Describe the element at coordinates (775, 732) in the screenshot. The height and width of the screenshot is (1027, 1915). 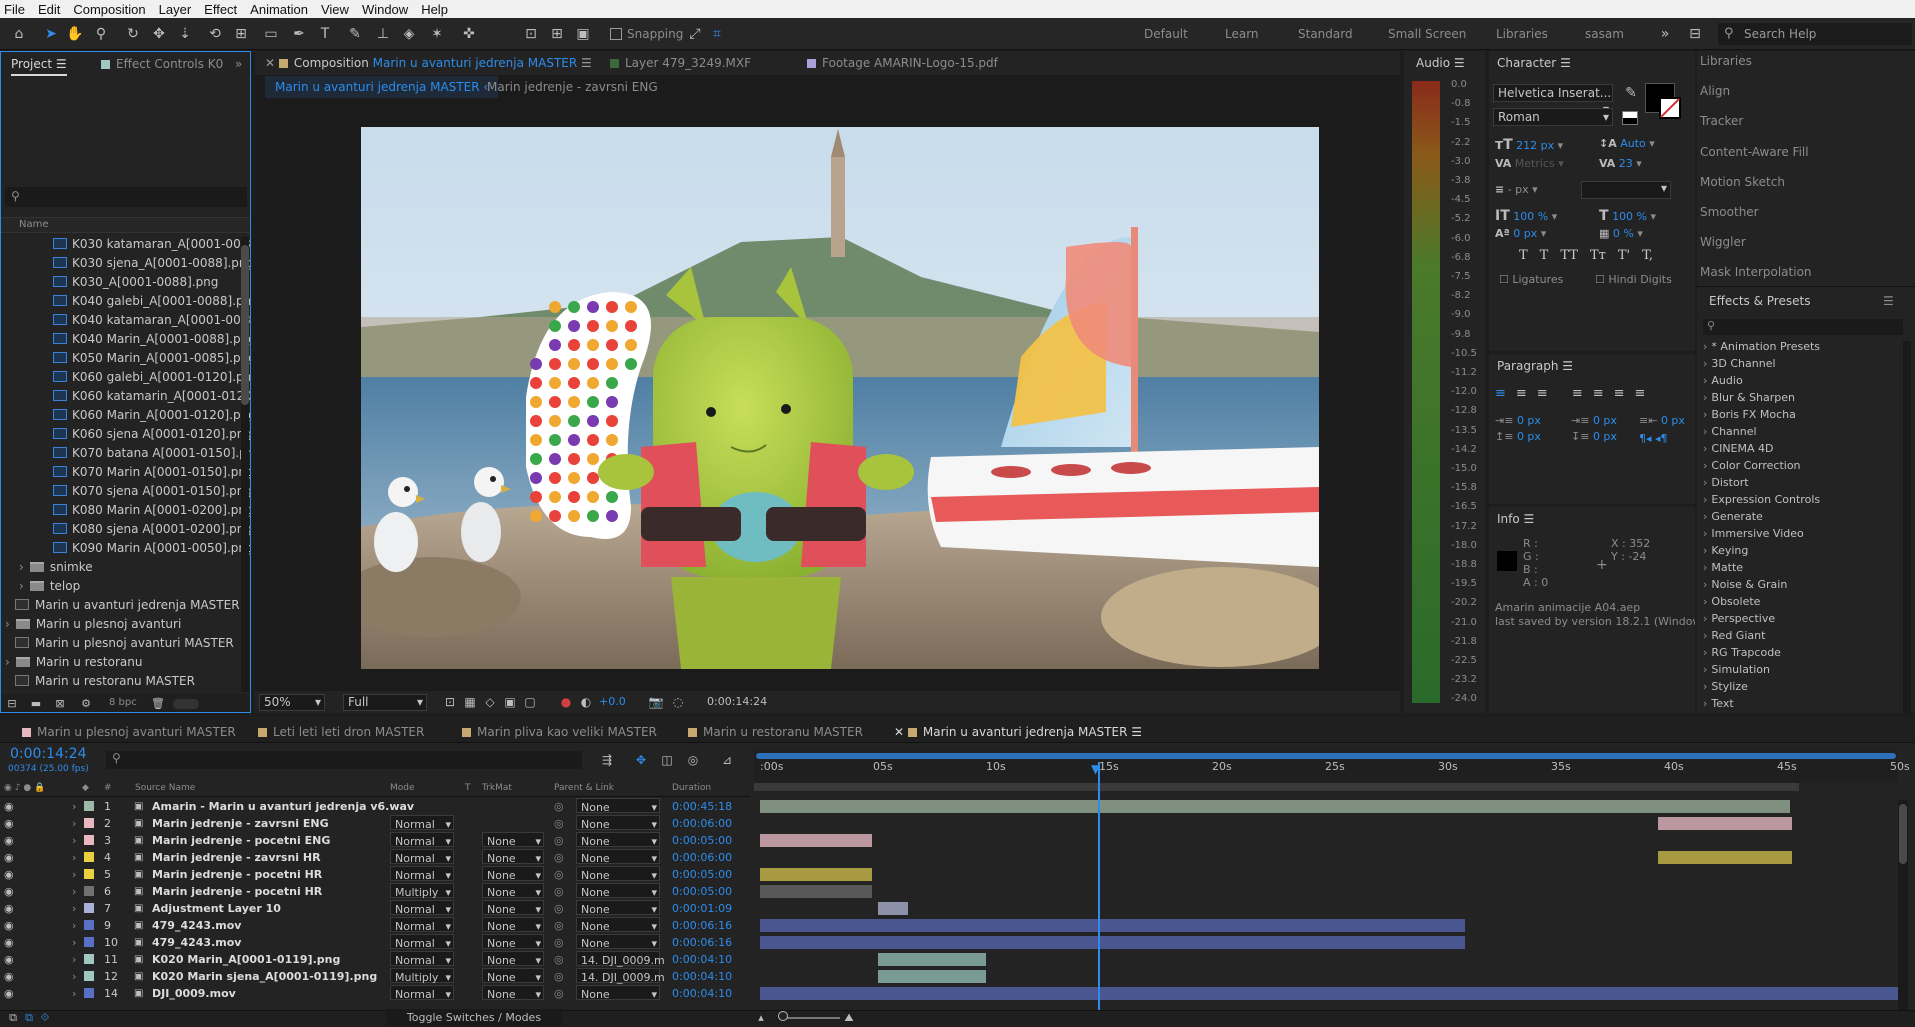
I see `timeline-tab: Marin u restoranu MASTER` at that location.